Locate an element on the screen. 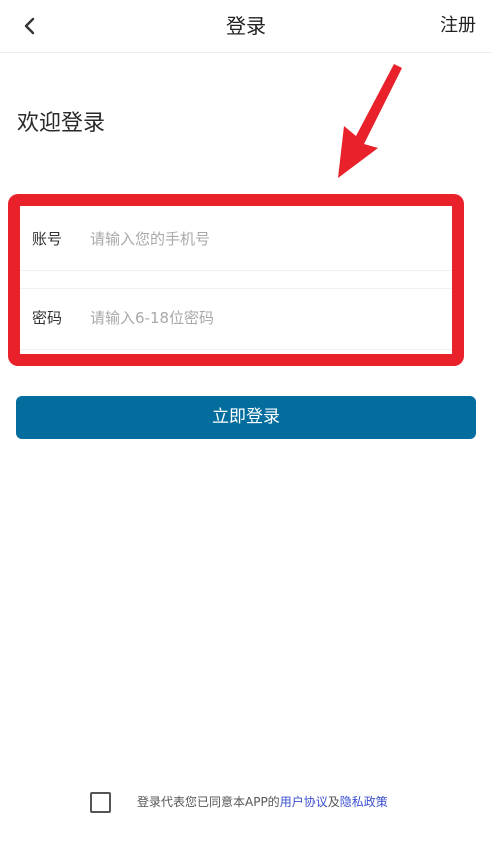  top-bar: 登录 注册 is located at coordinates (246, 26).